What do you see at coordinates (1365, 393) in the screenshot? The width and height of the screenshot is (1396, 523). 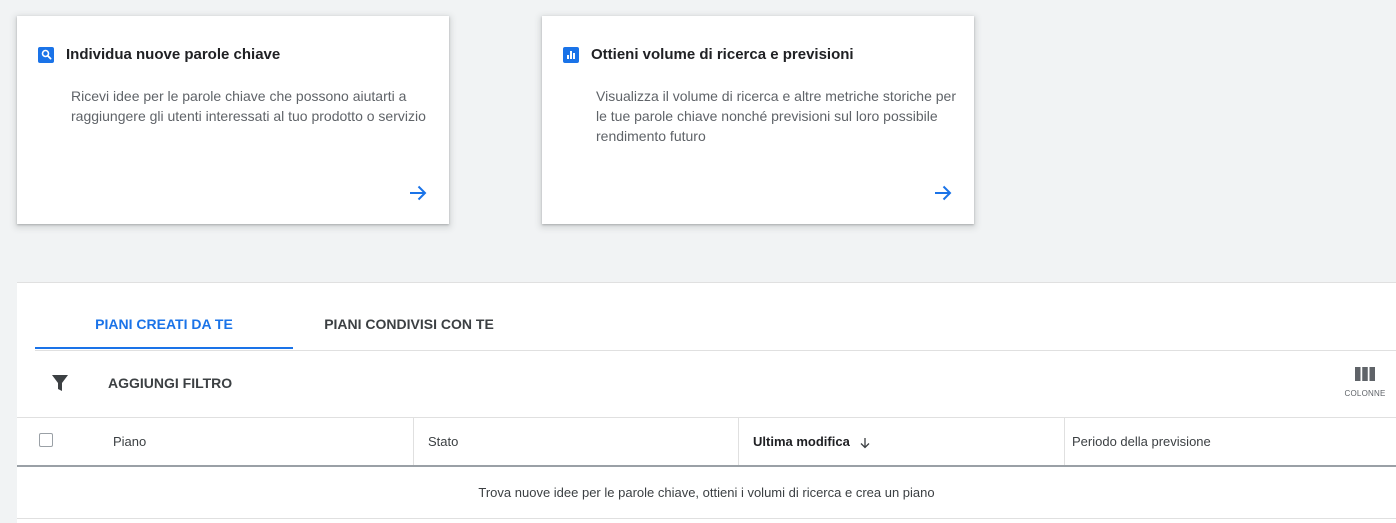 I see `columns-label: COLONNE` at bounding box center [1365, 393].